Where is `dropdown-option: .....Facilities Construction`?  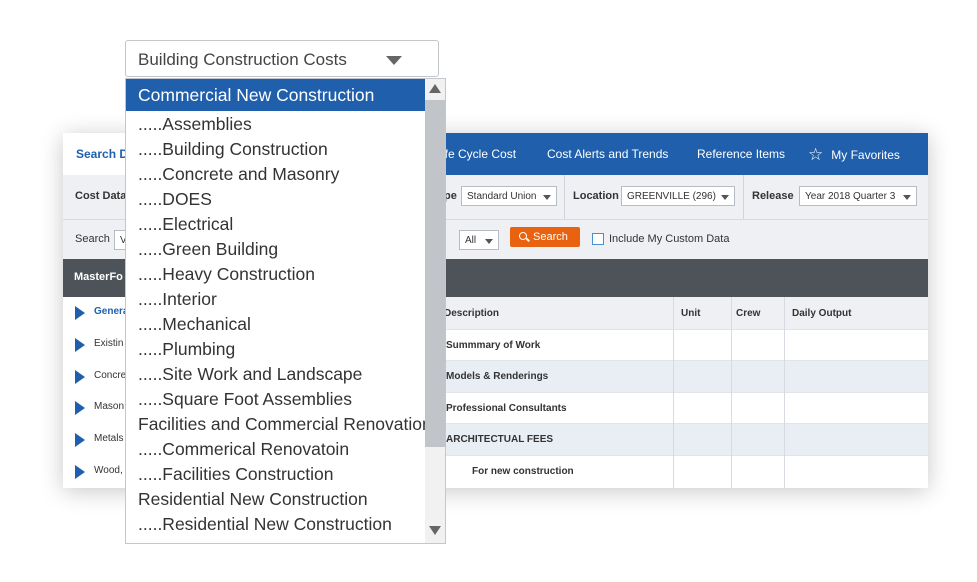 dropdown-option: .....Facilities Construction is located at coordinates (275, 474).